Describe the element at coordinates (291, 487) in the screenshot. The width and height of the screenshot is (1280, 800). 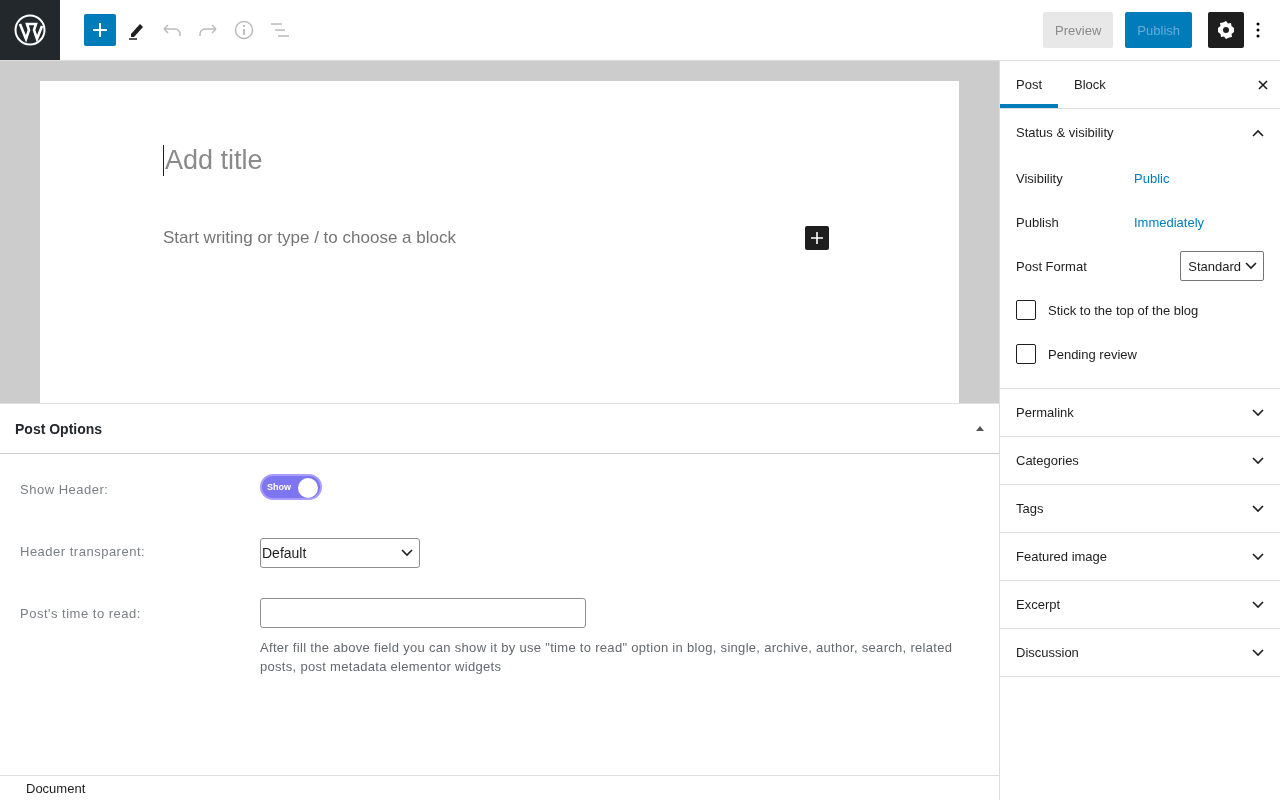
I see `toggle-switch: Show` at that location.